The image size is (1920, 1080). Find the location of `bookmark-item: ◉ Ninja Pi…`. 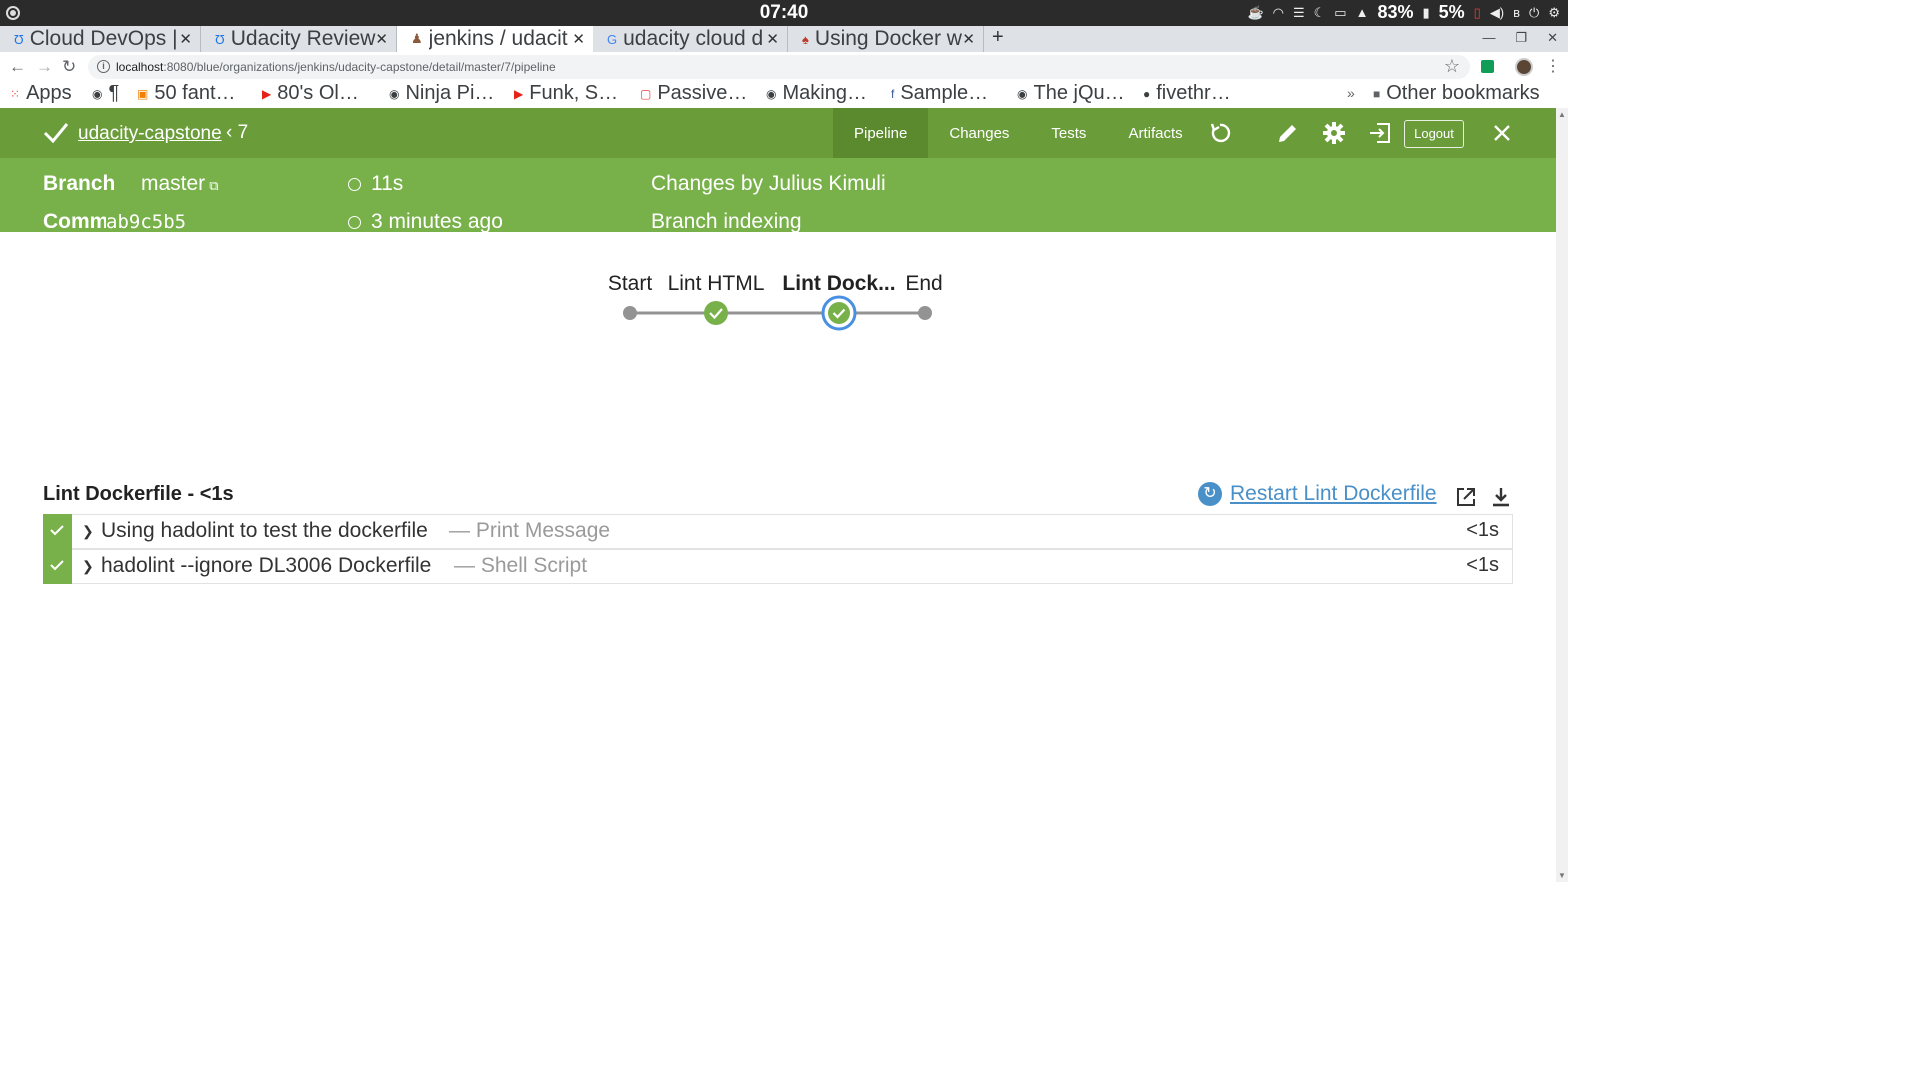

bookmark-item: ◉ Ninja Pi… is located at coordinates (441, 93).